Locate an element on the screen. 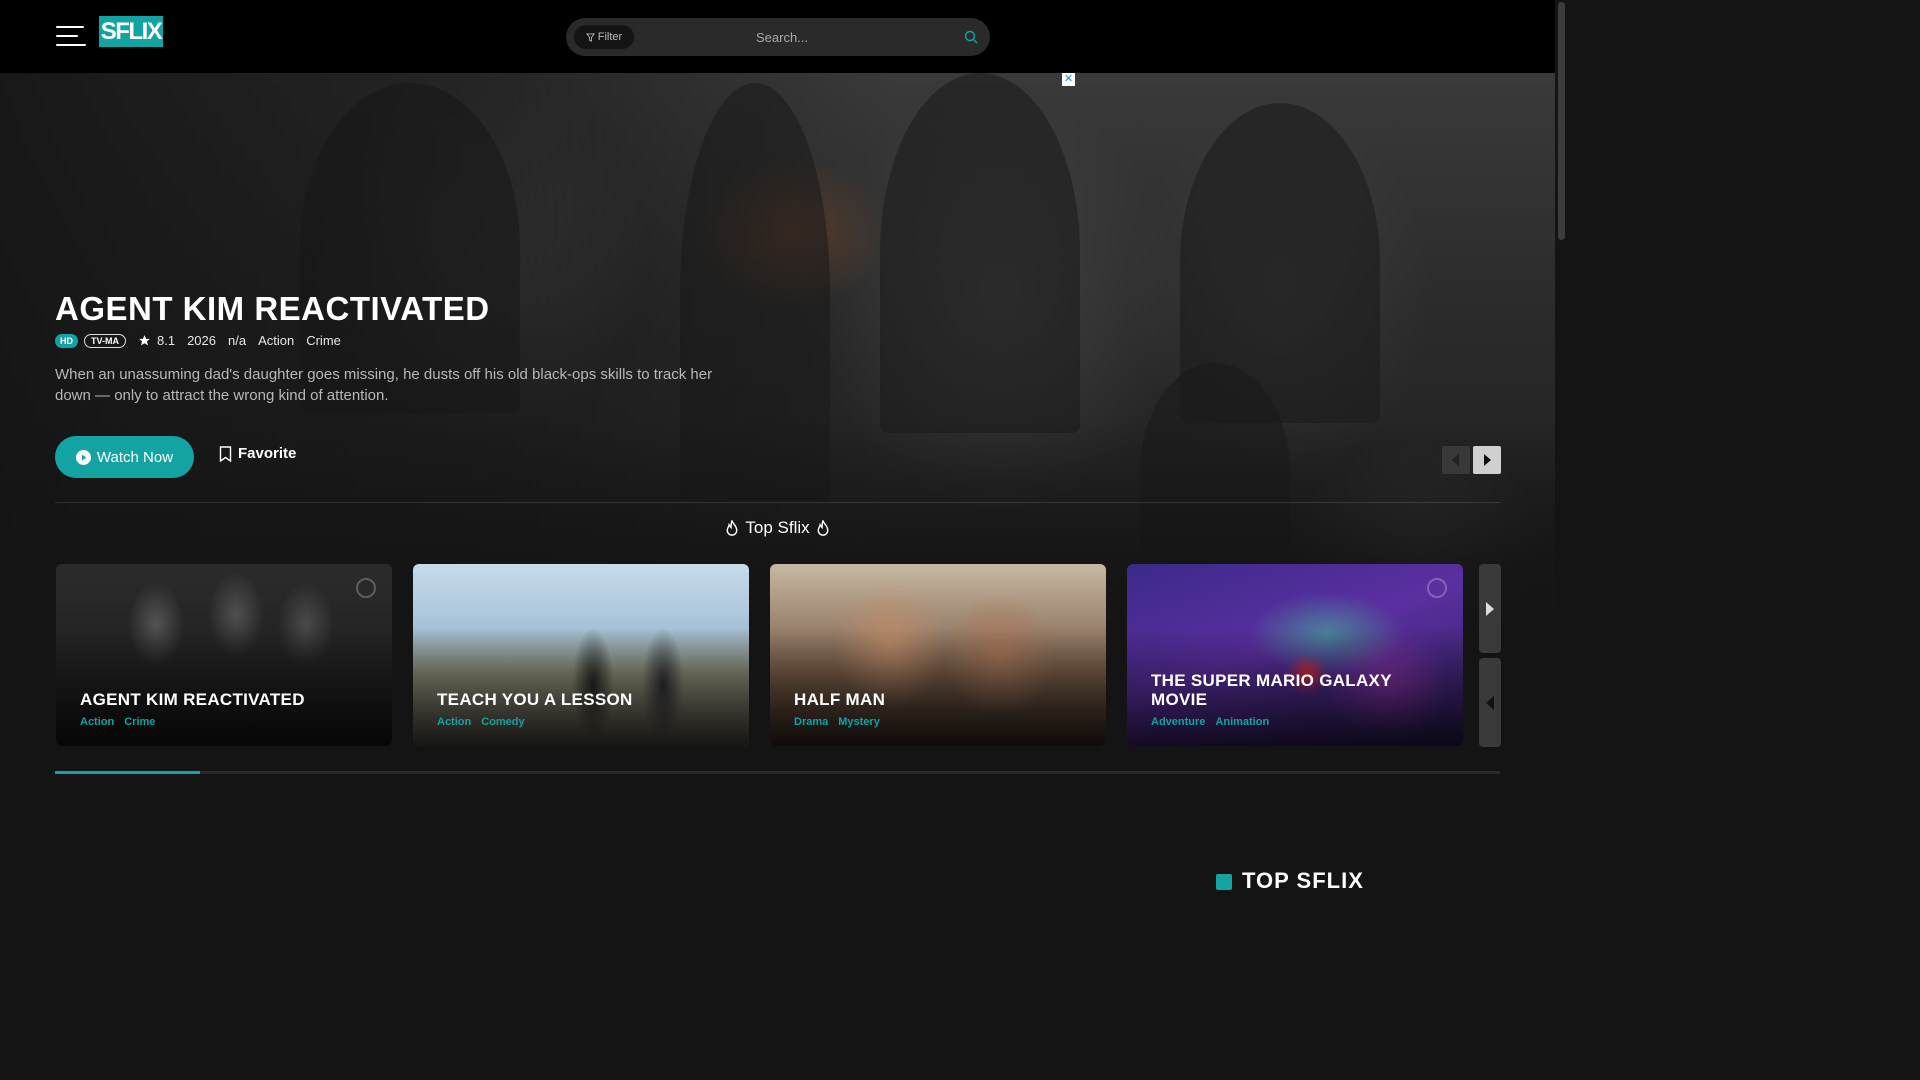 This screenshot has width=1920, height=1080. section-heading: Top Sflix is located at coordinates (777, 528).